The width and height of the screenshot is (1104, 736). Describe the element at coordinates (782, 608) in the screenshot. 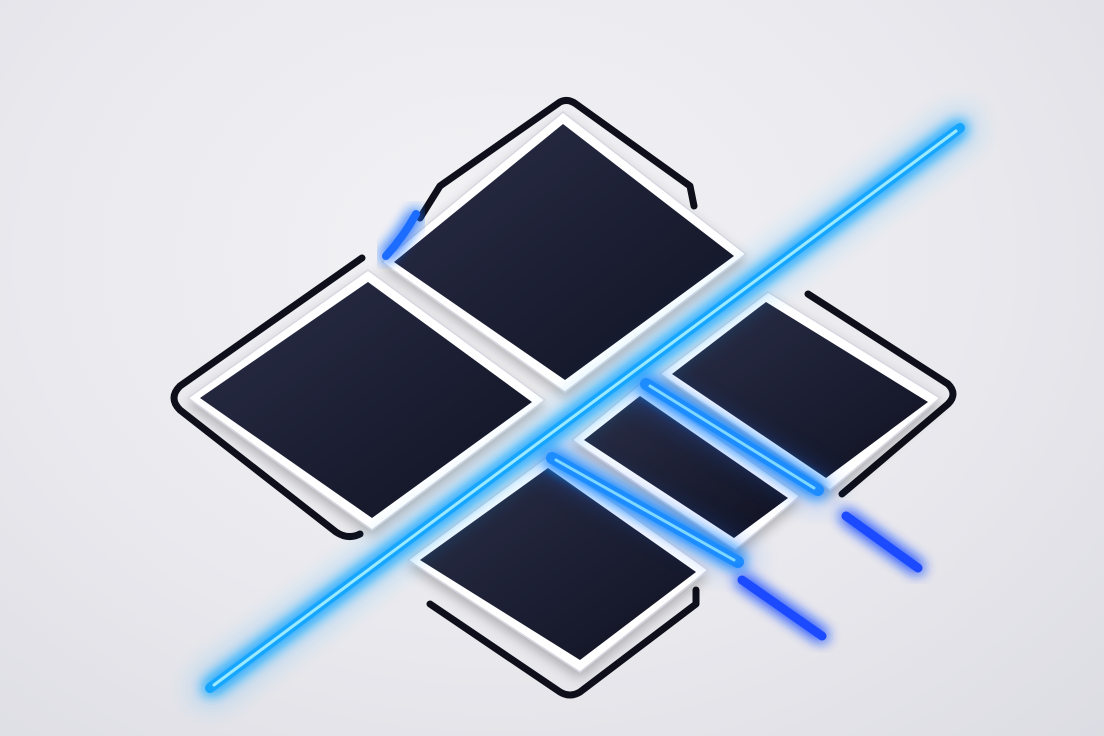

I see `bottom-blue-dash` at that location.